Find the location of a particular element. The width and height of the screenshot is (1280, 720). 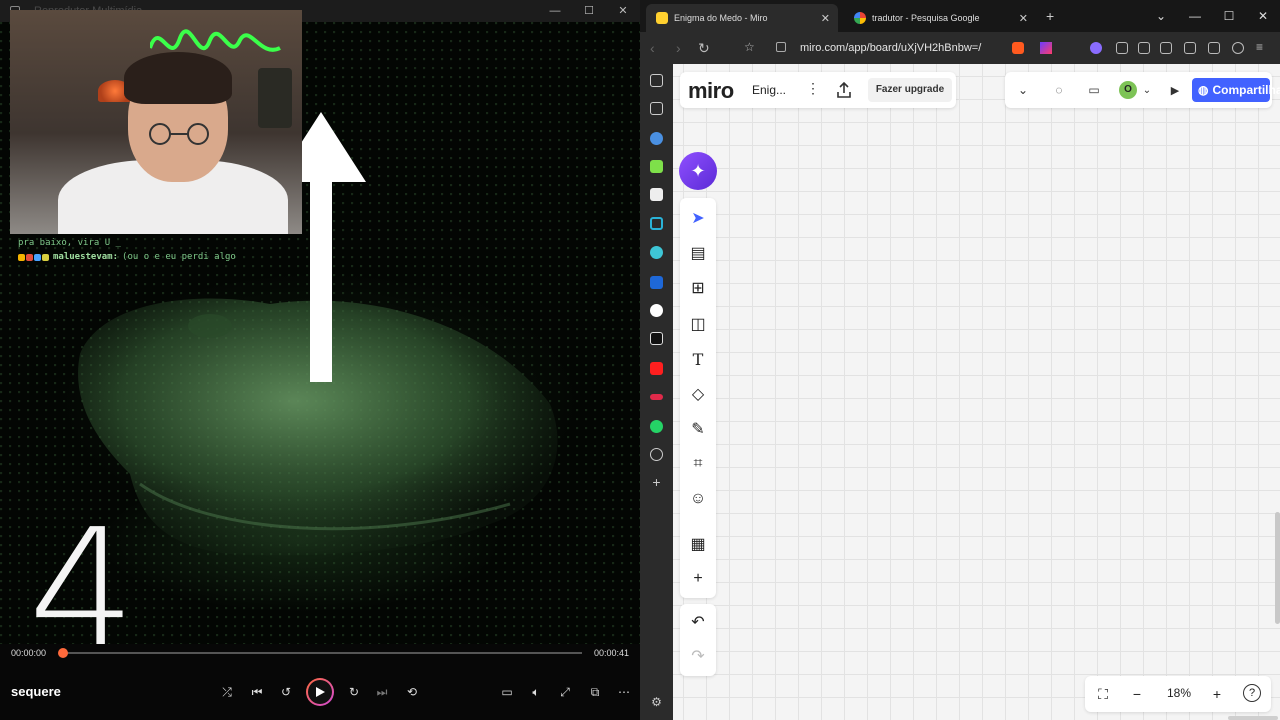

fit-to-screen-icon: ⛶ is located at coordinates (1103, 694).